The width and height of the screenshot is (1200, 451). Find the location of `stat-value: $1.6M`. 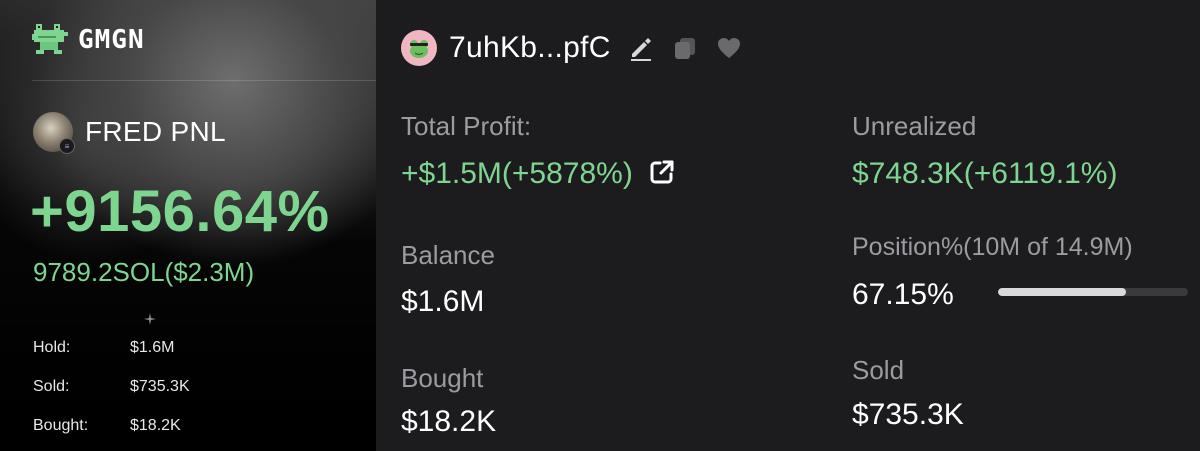

stat-value: $1.6M is located at coordinates (152, 347).